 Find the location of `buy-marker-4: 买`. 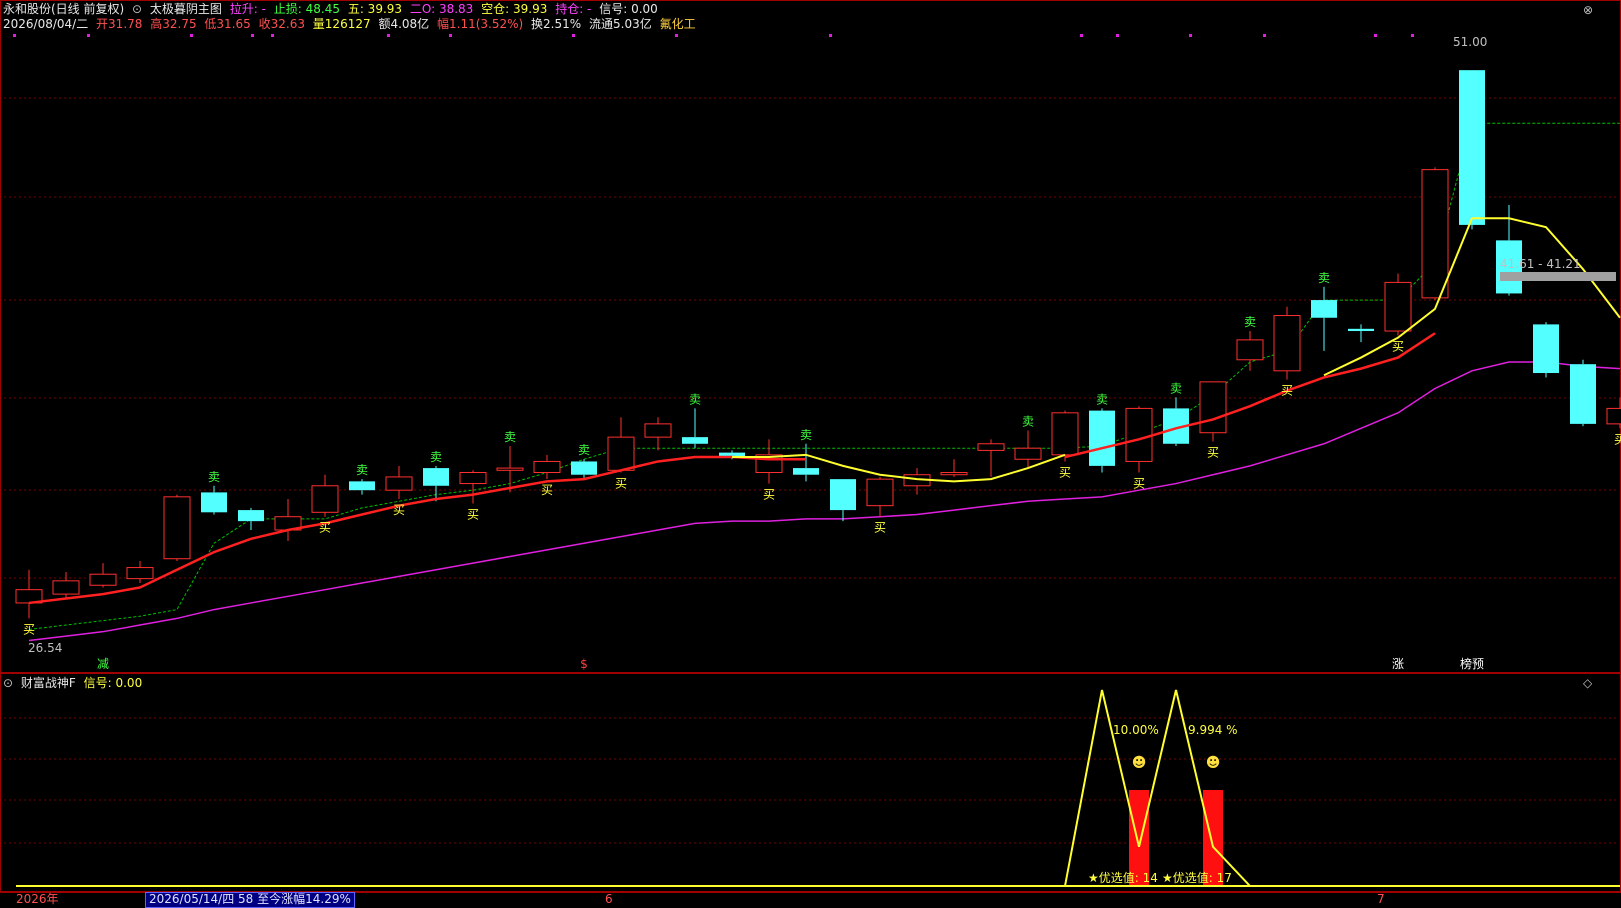

buy-marker-4: 买 is located at coordinates (547, 490).